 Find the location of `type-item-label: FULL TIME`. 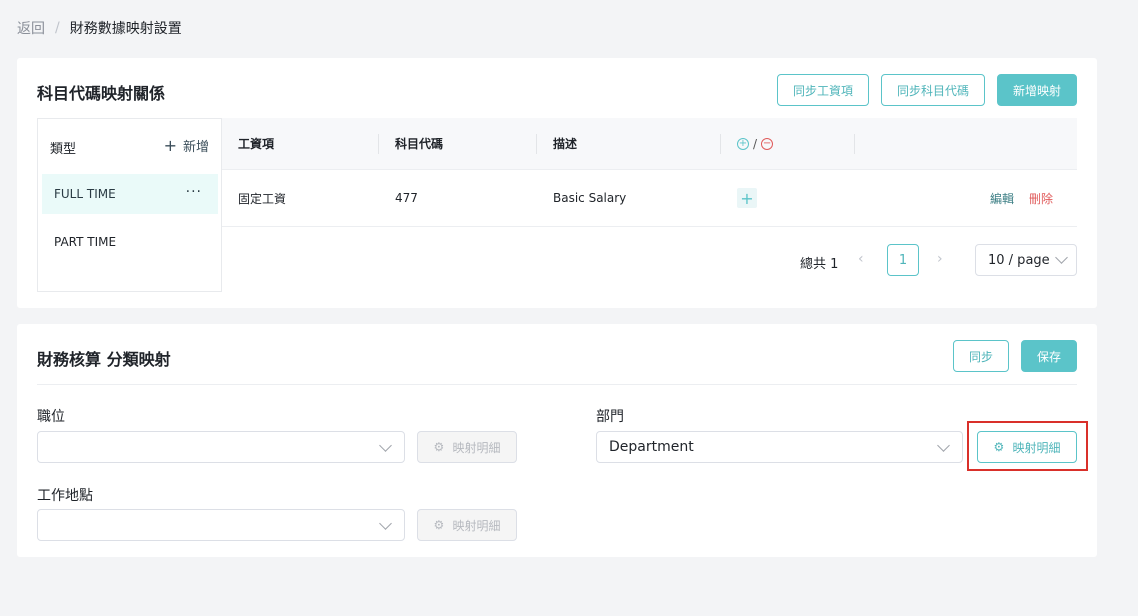

type-item-label: FULL TIME is located at coordinates (85, 194).